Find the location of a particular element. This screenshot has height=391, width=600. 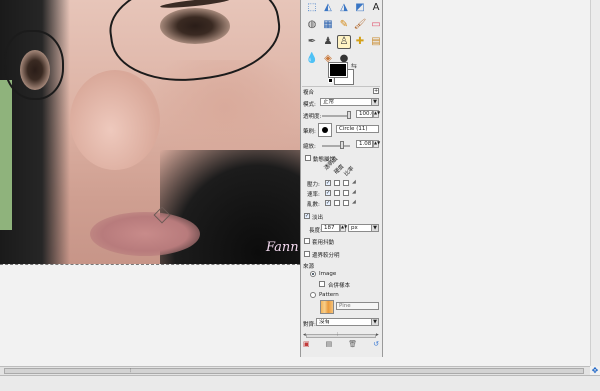

dyn-row-random: 亂數: is located at coordinates (313, 205).